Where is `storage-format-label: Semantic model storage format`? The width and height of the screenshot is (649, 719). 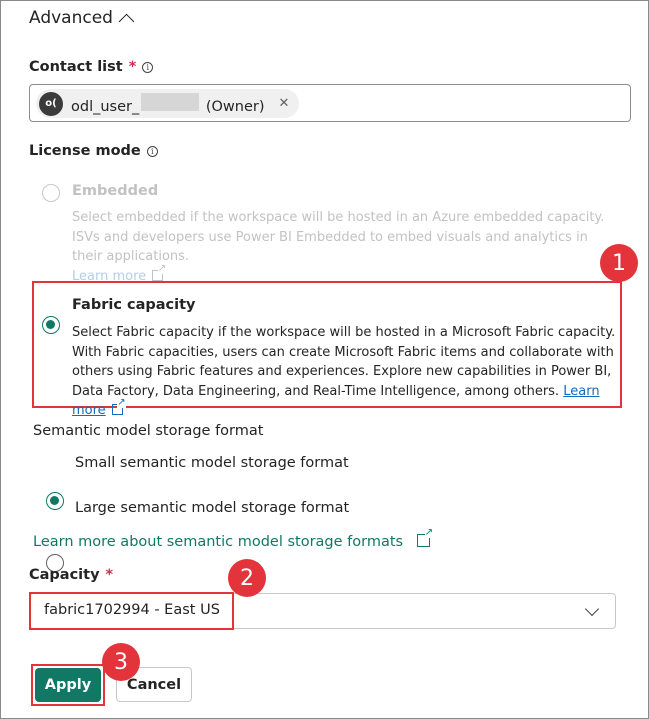 storage-format-label: Semantic model storage format is located at coordinates (148, 431).